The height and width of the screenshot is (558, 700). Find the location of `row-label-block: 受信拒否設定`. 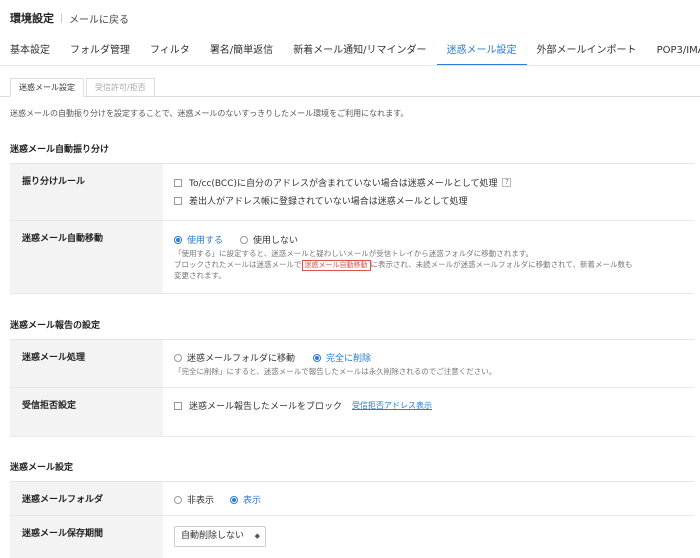

row-label-block: 受信拒否設定 is located at coordinates (86, 412).